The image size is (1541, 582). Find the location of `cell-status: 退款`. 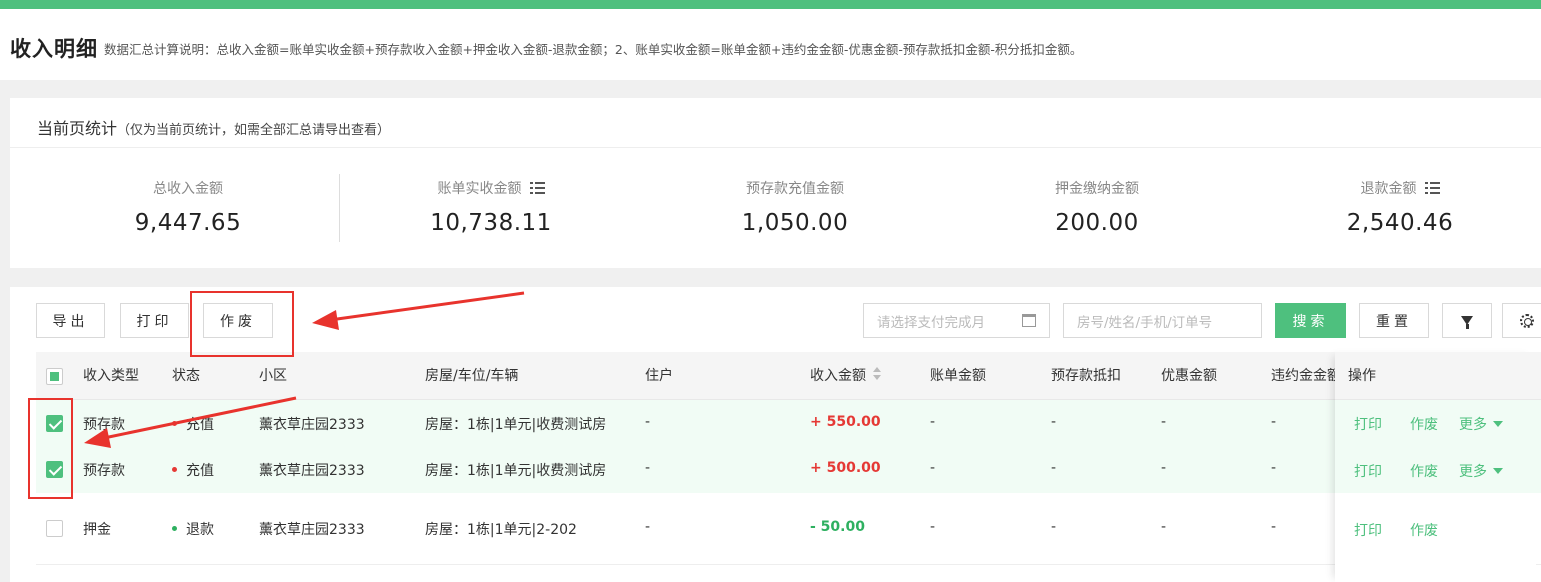

cell-status: 退款 is located at coordinates (193, 529).